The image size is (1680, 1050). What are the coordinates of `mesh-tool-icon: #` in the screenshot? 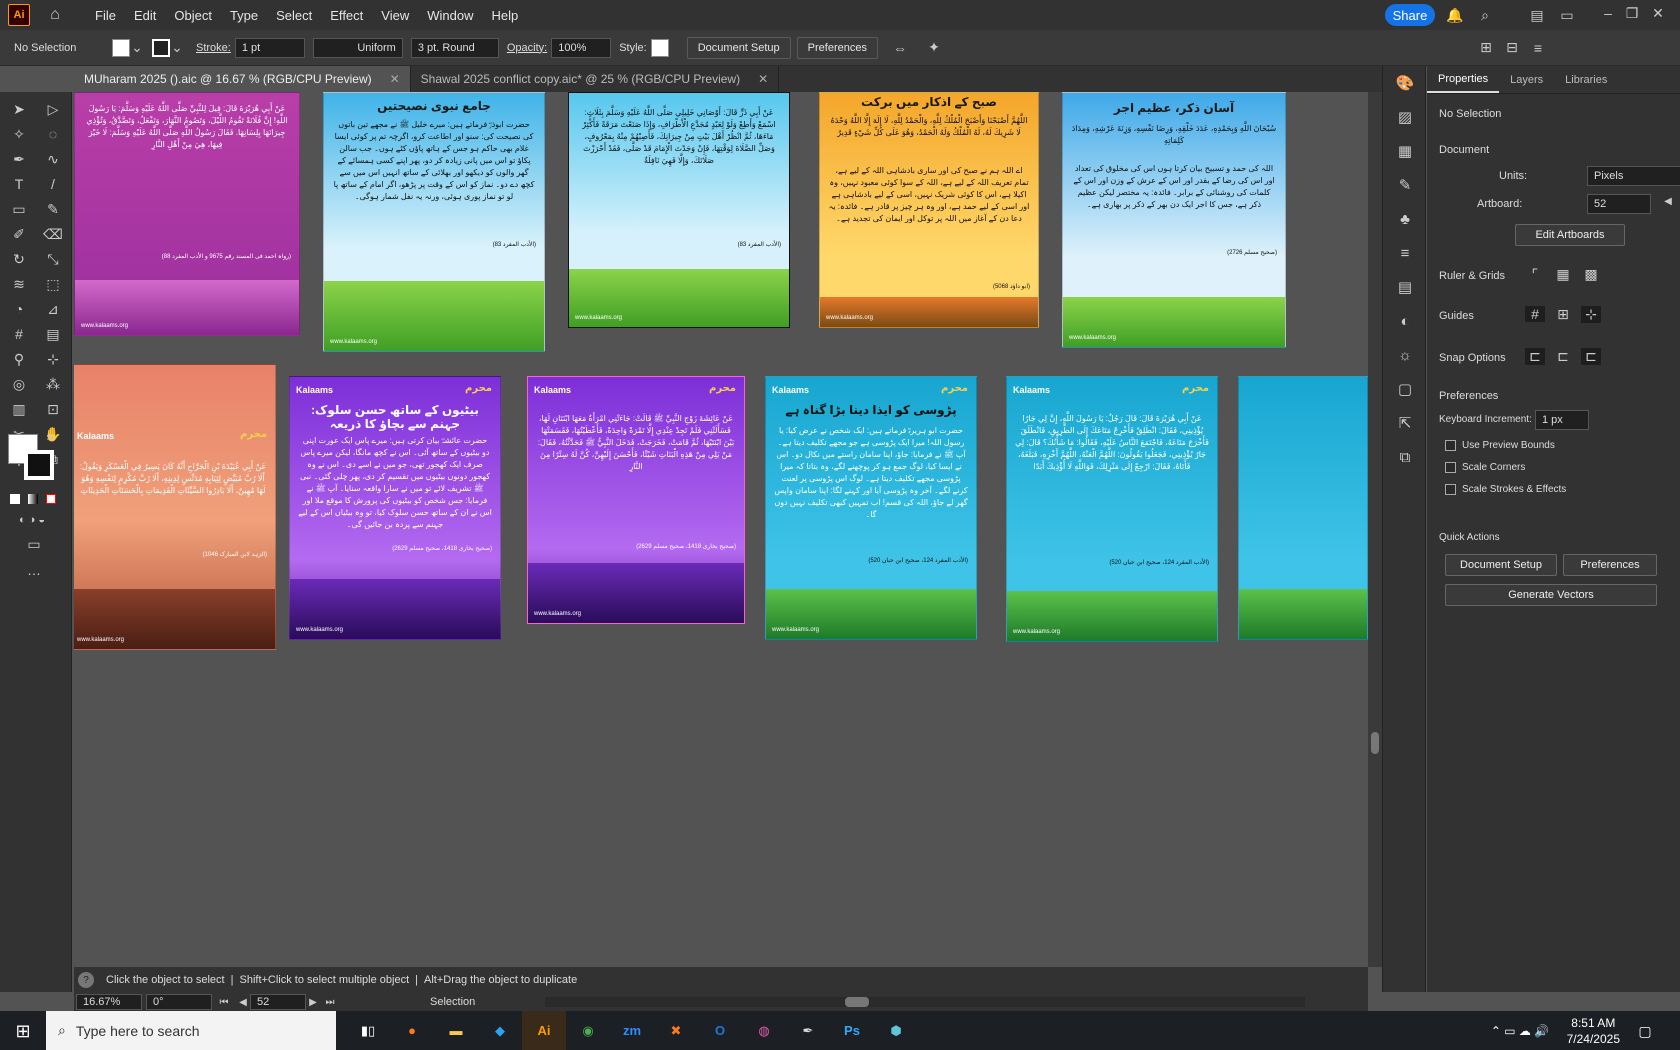 It's located at (19, 334).